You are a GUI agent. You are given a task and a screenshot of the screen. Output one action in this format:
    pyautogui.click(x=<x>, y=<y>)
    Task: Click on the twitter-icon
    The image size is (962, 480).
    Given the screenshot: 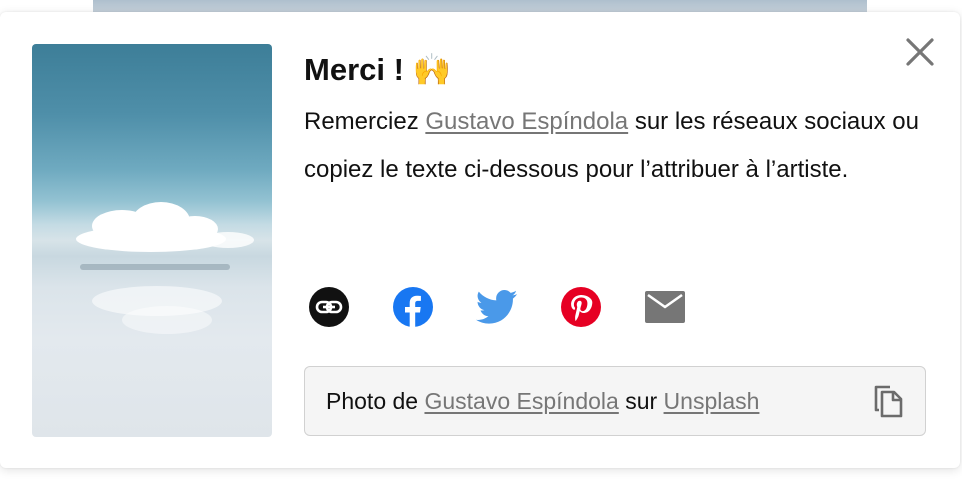 What is the action you would take?
    pyautogui.click(x=497, y=307)
    